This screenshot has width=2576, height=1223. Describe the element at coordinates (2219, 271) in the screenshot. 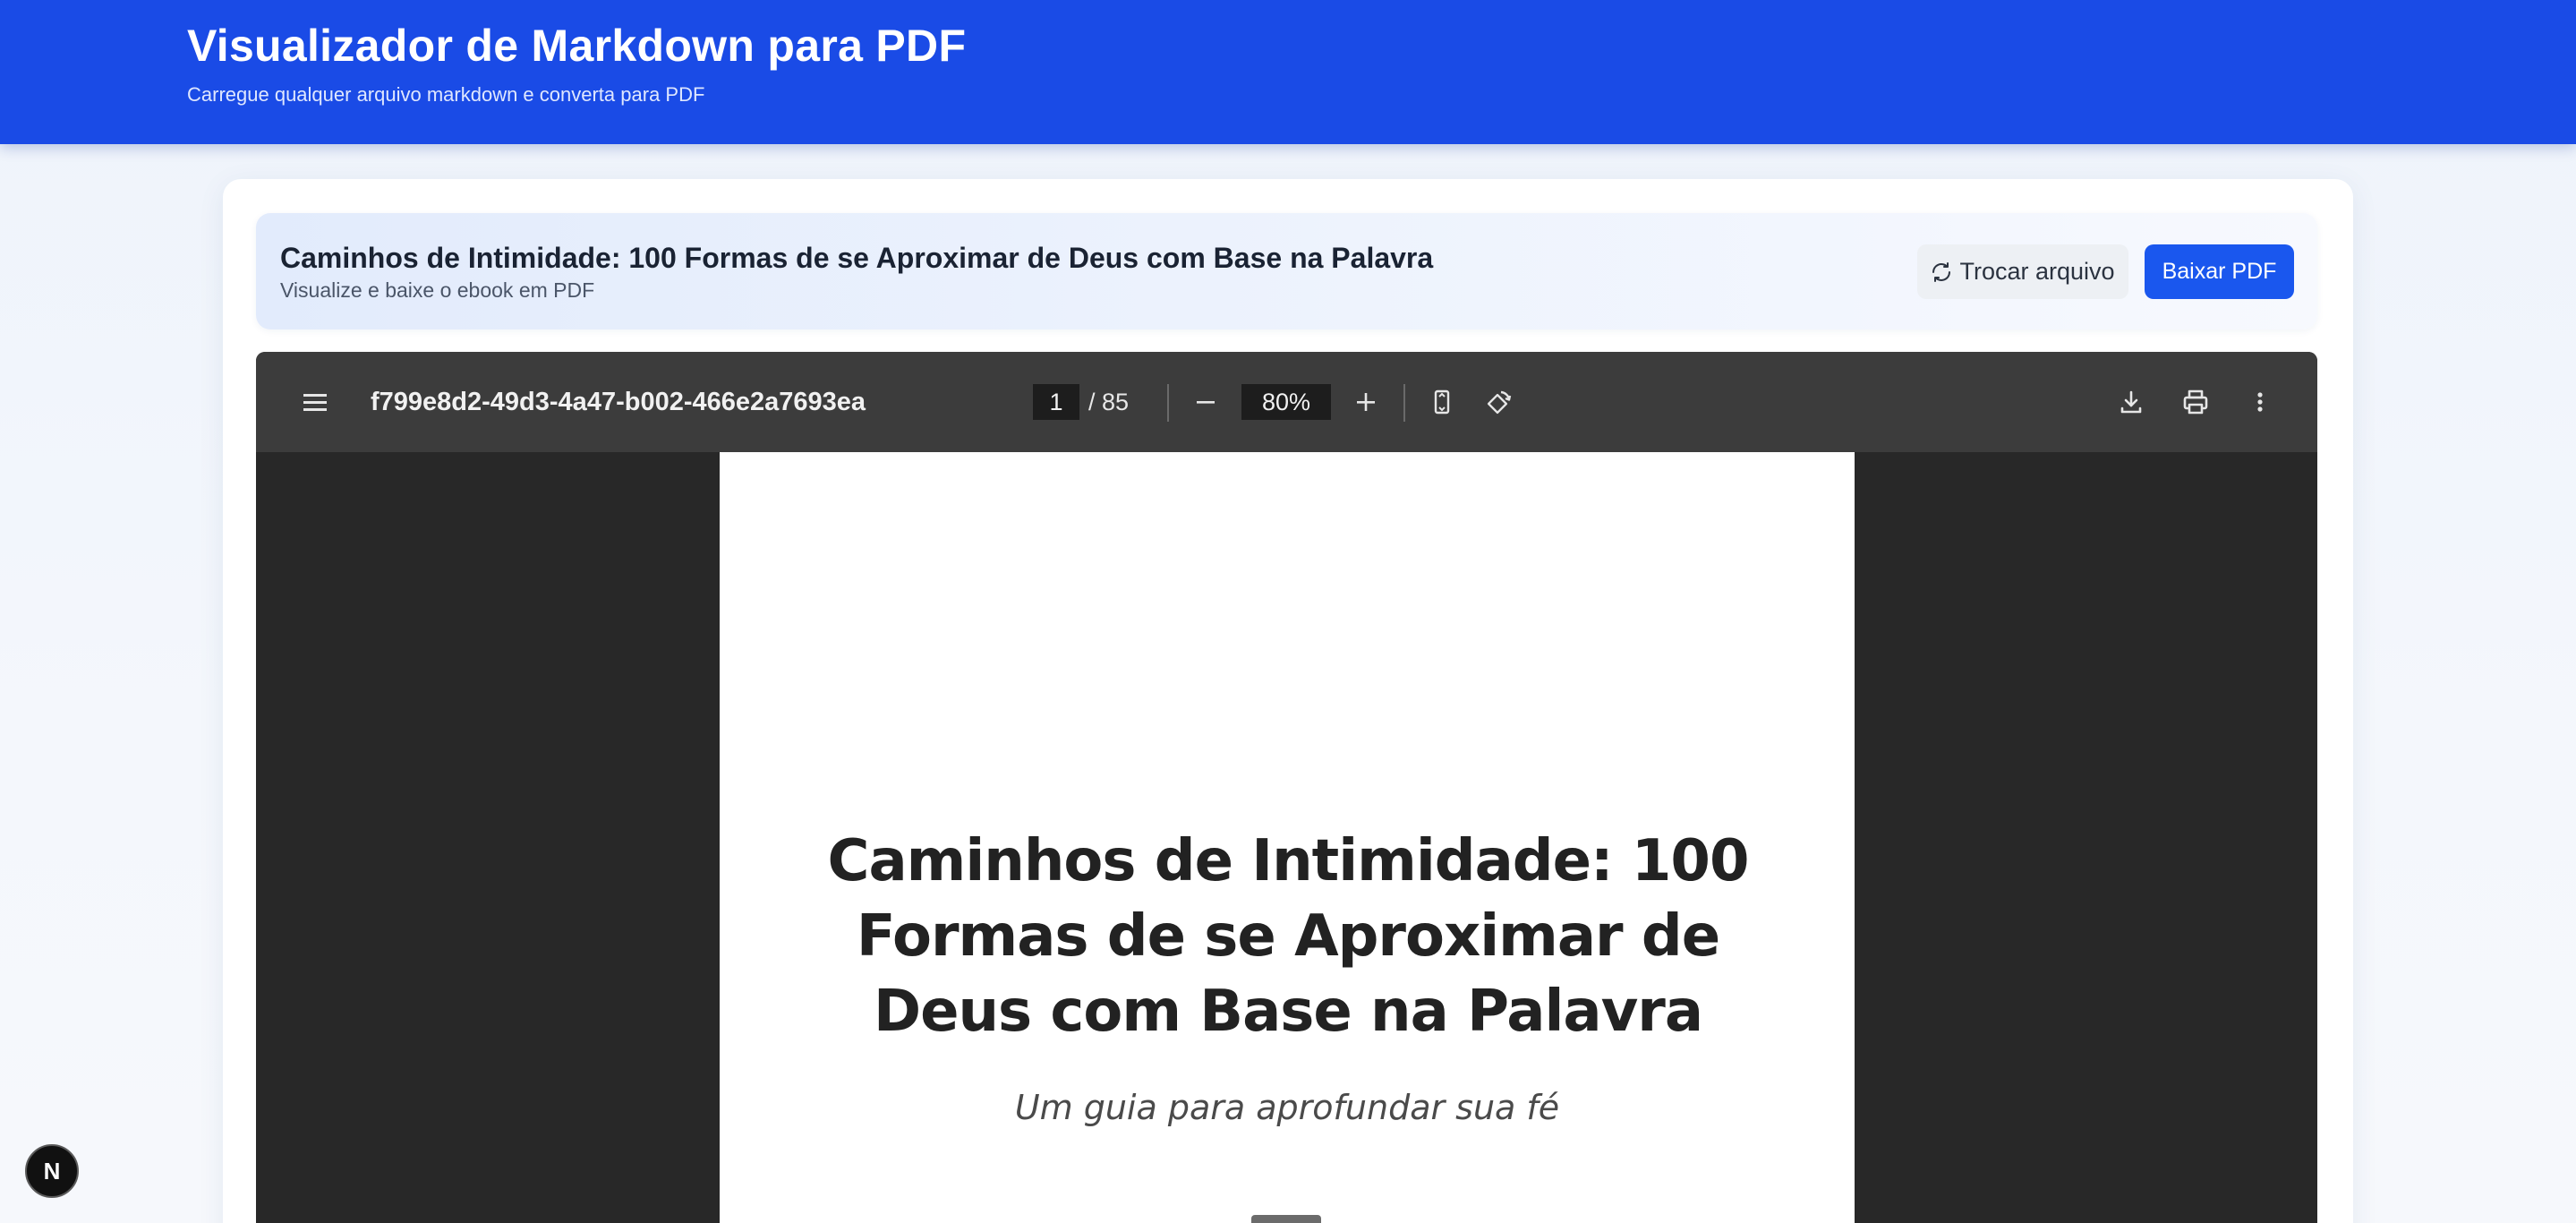

I see `download-pdf-button: Baixar PDF` at that location.